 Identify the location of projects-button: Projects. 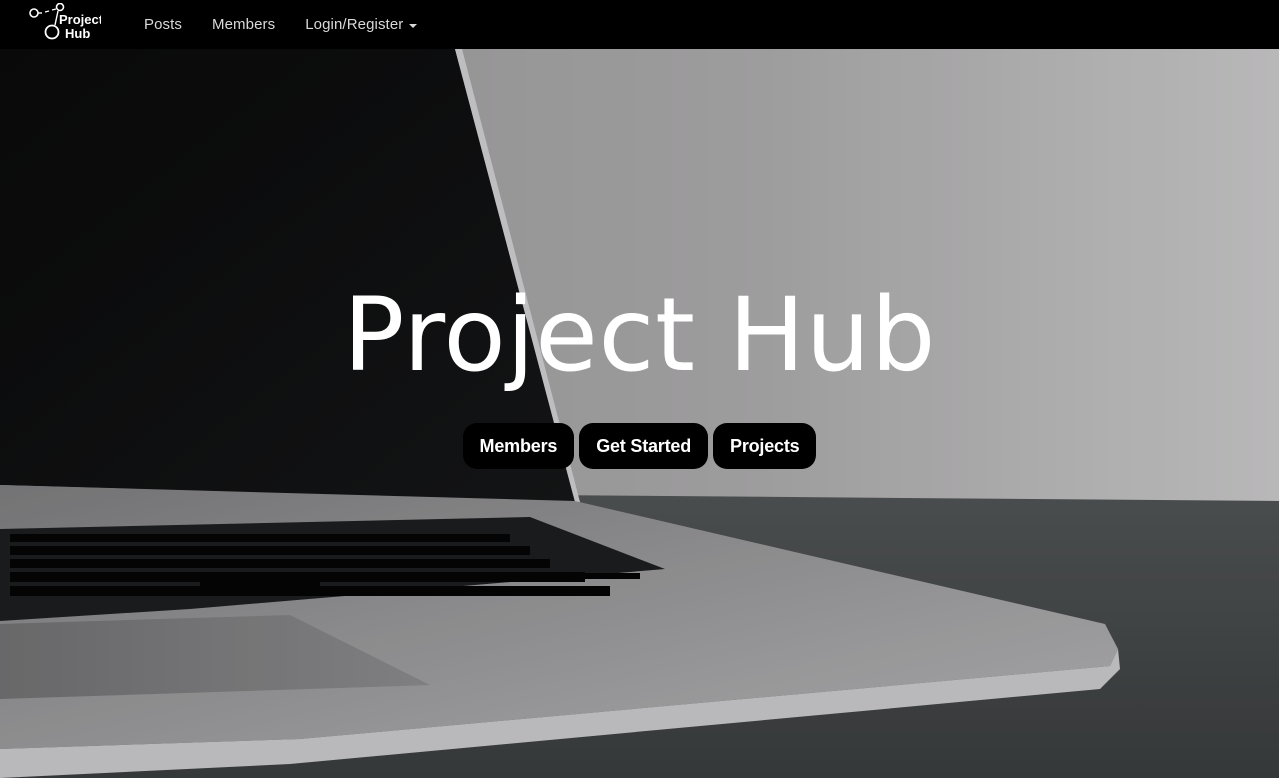
(765, 446).